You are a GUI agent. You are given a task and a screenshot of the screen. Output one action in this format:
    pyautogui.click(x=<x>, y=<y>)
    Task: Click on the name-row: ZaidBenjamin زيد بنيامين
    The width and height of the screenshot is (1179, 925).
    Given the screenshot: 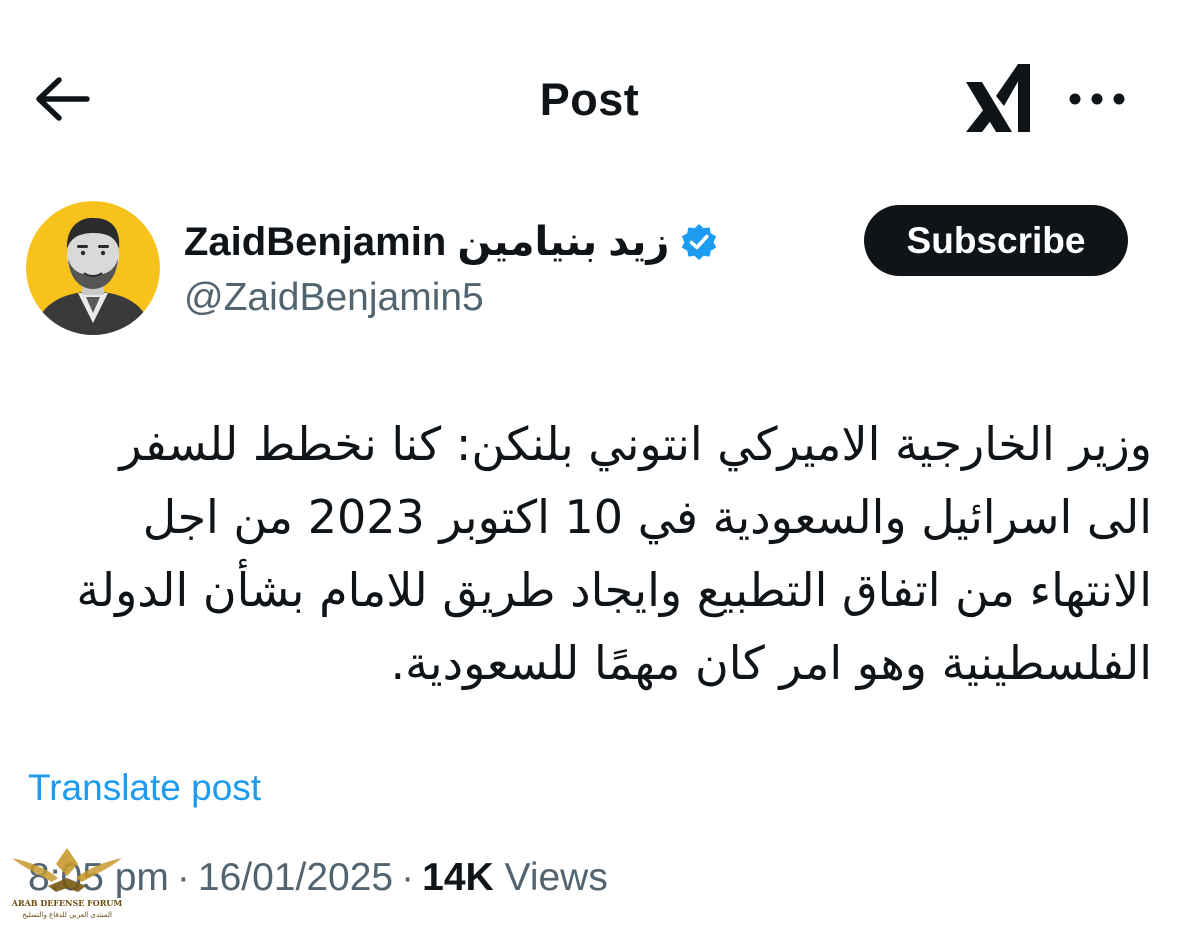 What is the action you would take?
    pyautogui.click(x=504, y=242)
    